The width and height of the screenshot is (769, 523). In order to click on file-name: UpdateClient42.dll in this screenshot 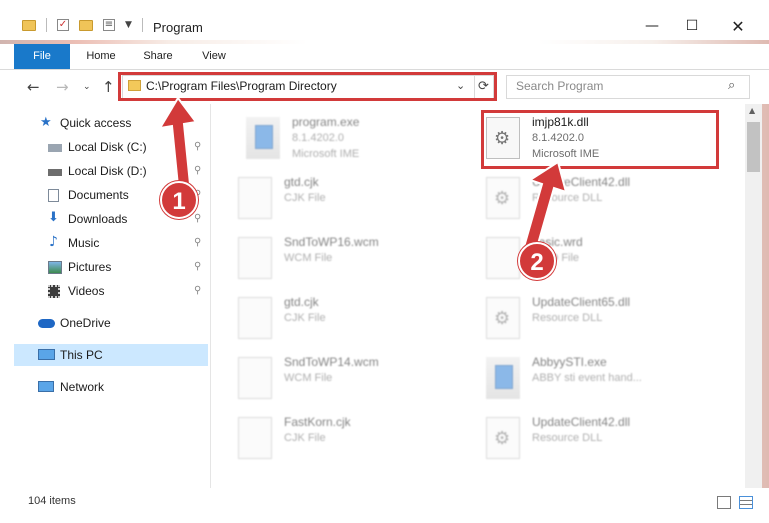, I will do `click(581, 422)`.